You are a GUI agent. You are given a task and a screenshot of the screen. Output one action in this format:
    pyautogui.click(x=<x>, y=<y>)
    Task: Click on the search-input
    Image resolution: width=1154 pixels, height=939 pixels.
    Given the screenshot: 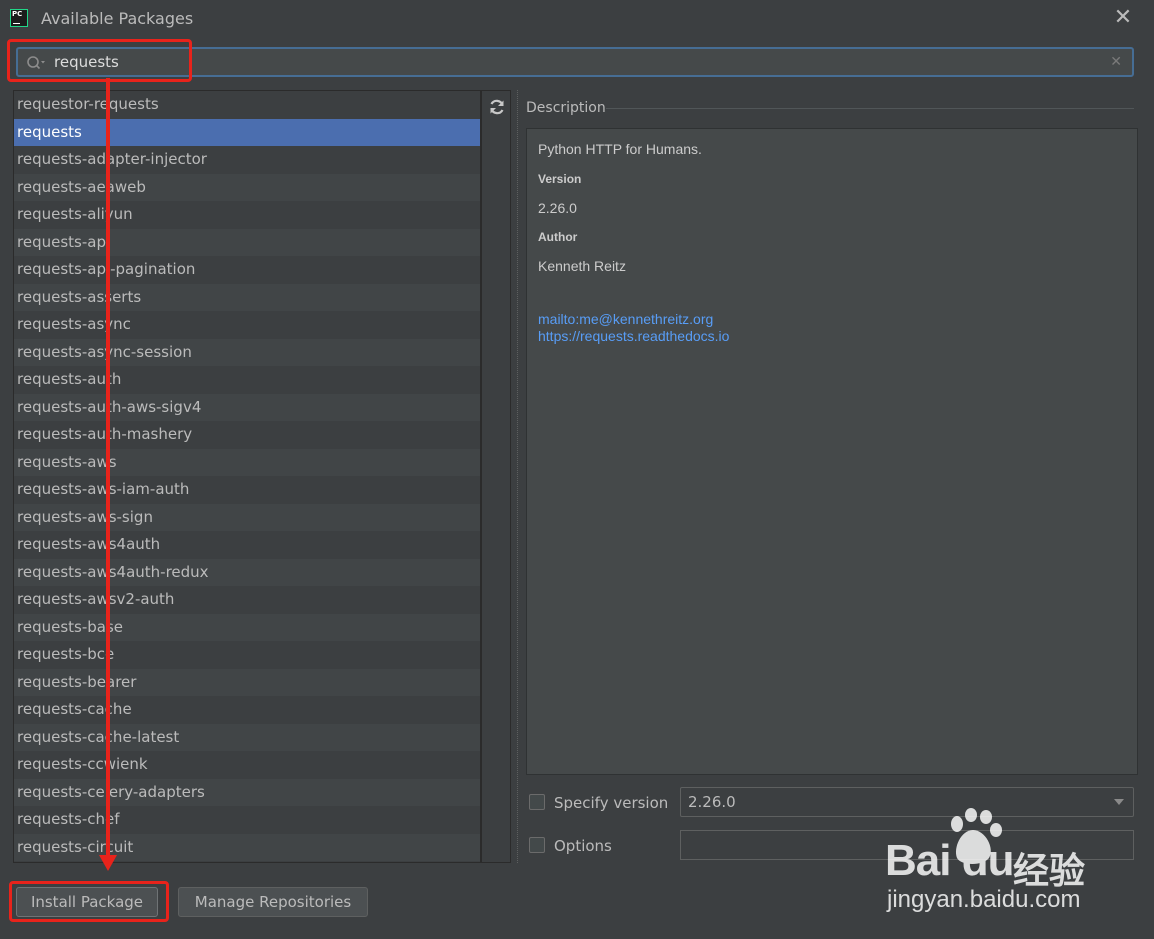 What is the action you would take?
    pyautogui.click(x=574, y=62)
    